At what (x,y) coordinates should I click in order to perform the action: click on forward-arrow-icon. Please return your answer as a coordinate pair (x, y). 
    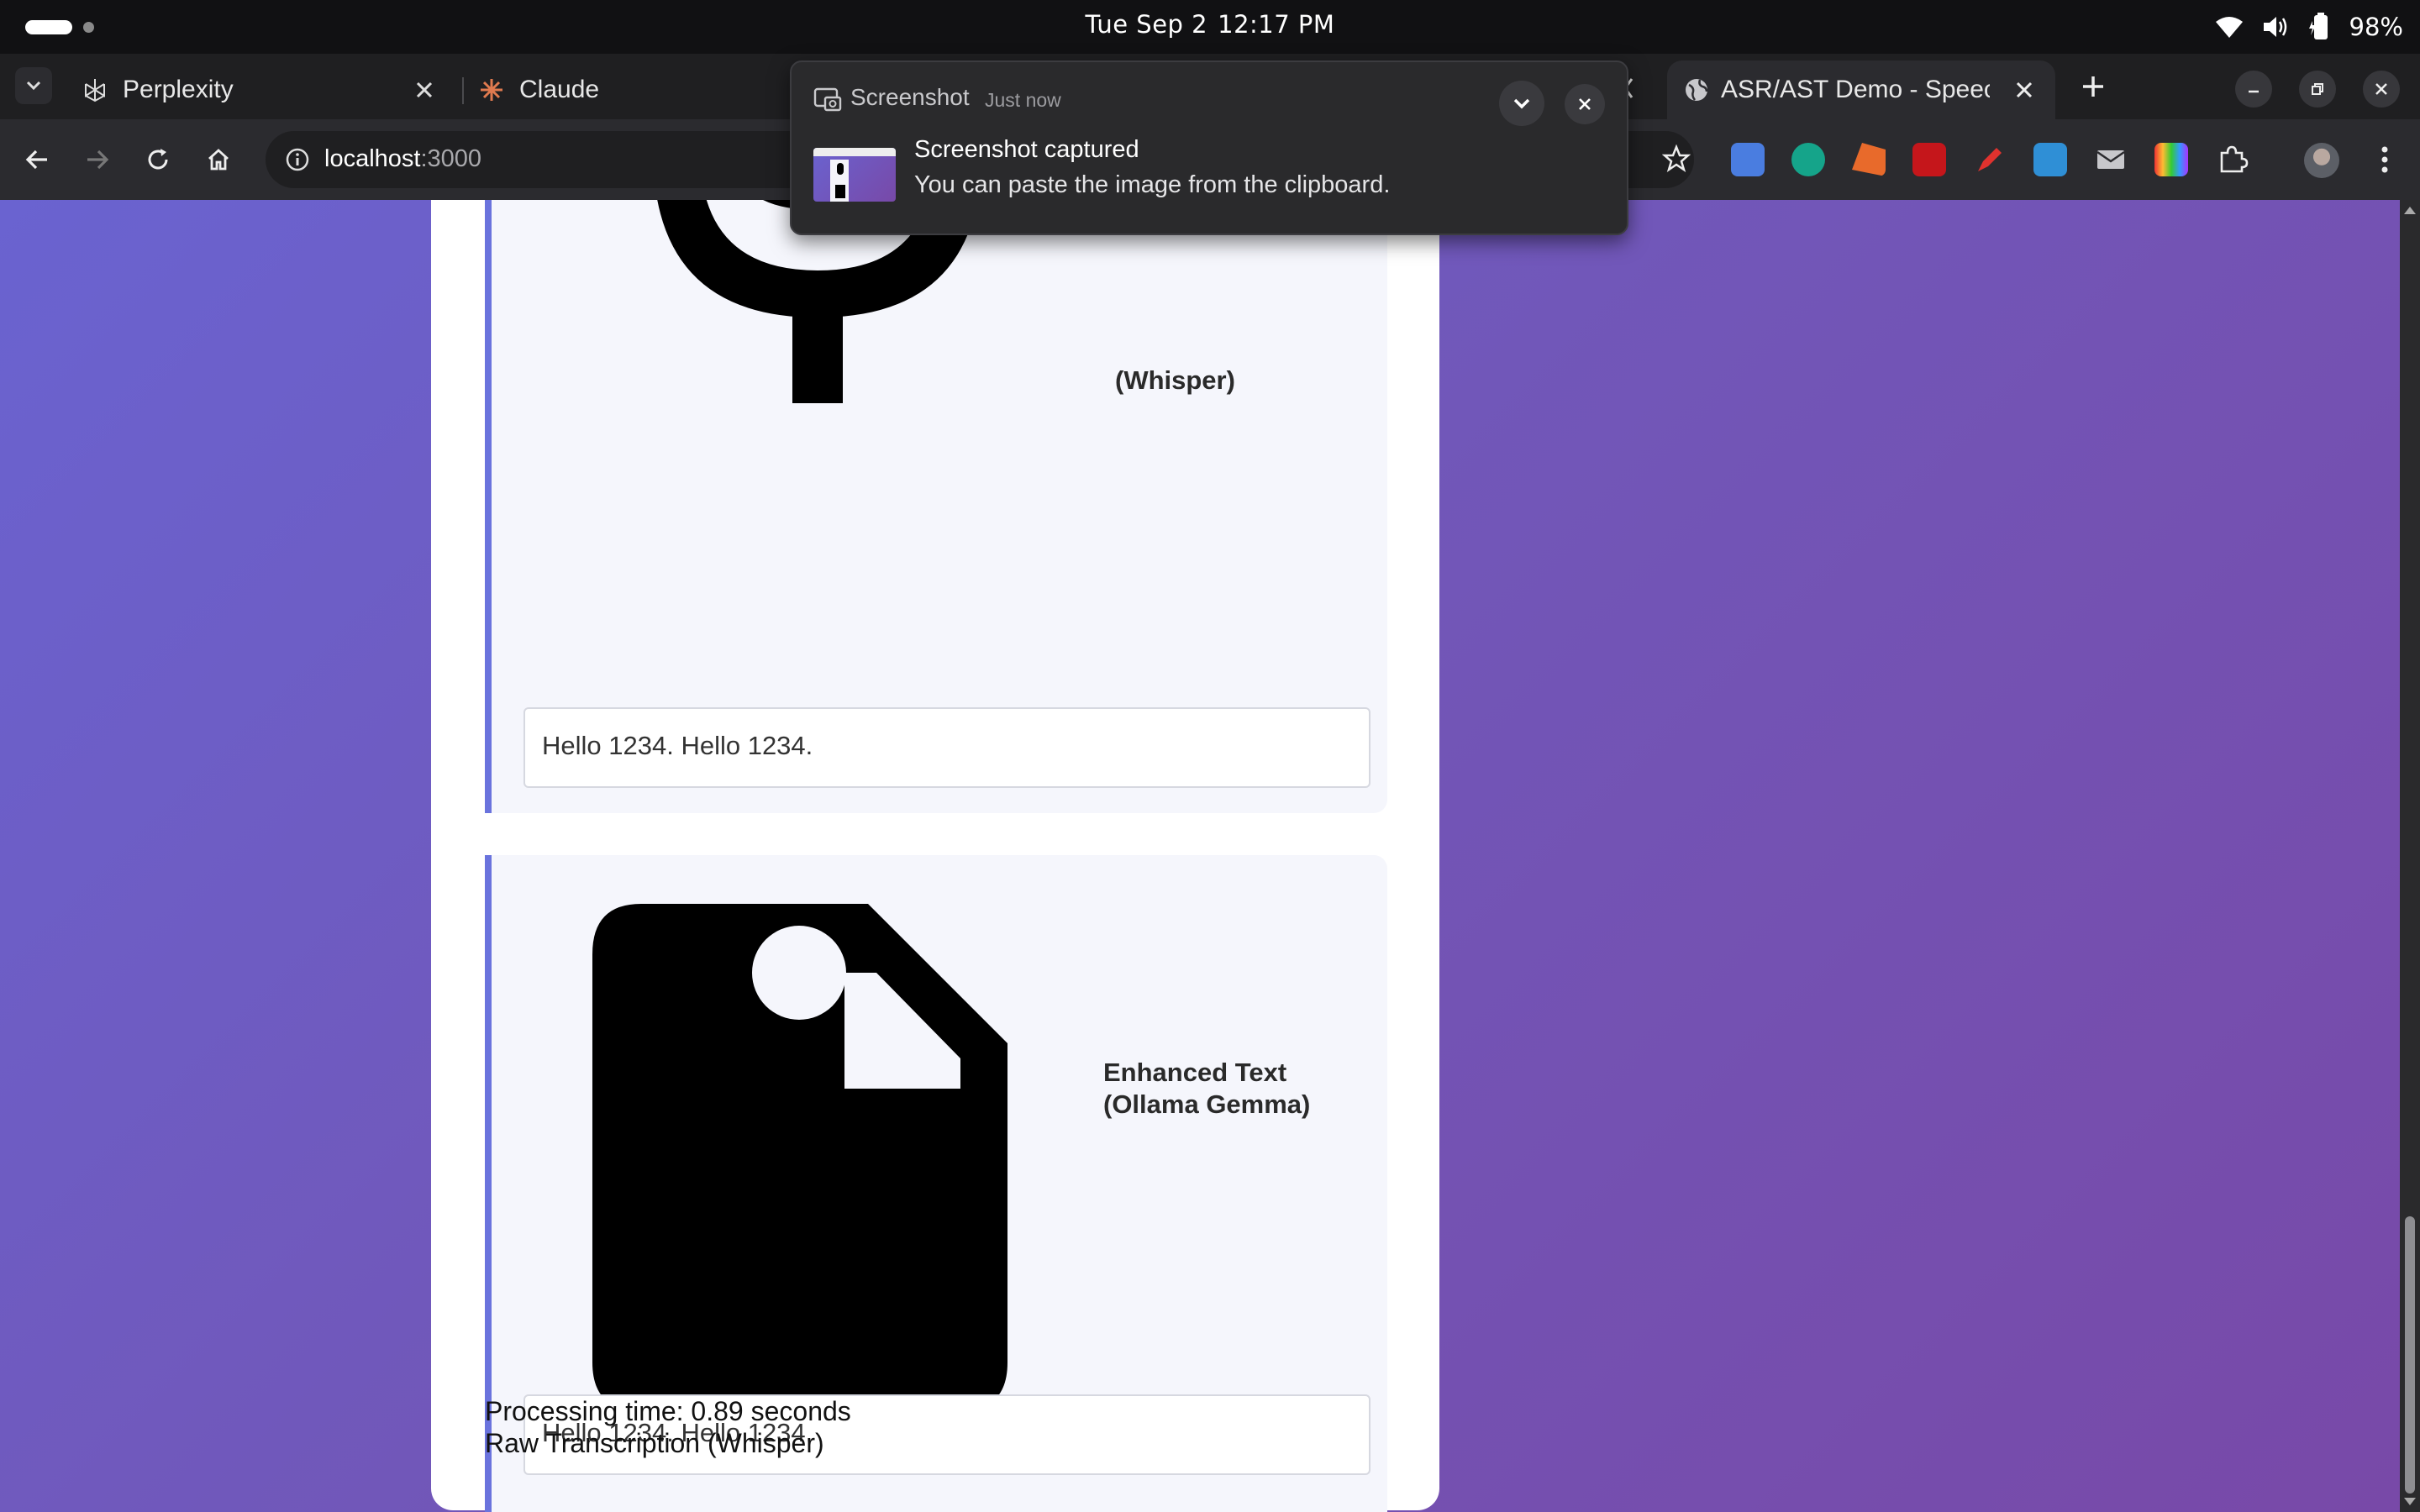
    Looking at the image, I should click on (98, 160).